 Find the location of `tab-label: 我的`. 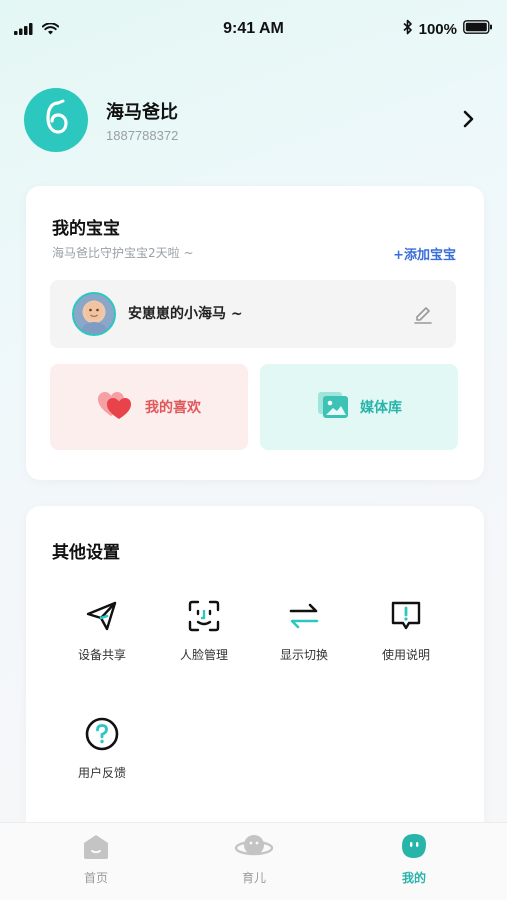

tab-label: 我的 is located at coordinates (413, 878).